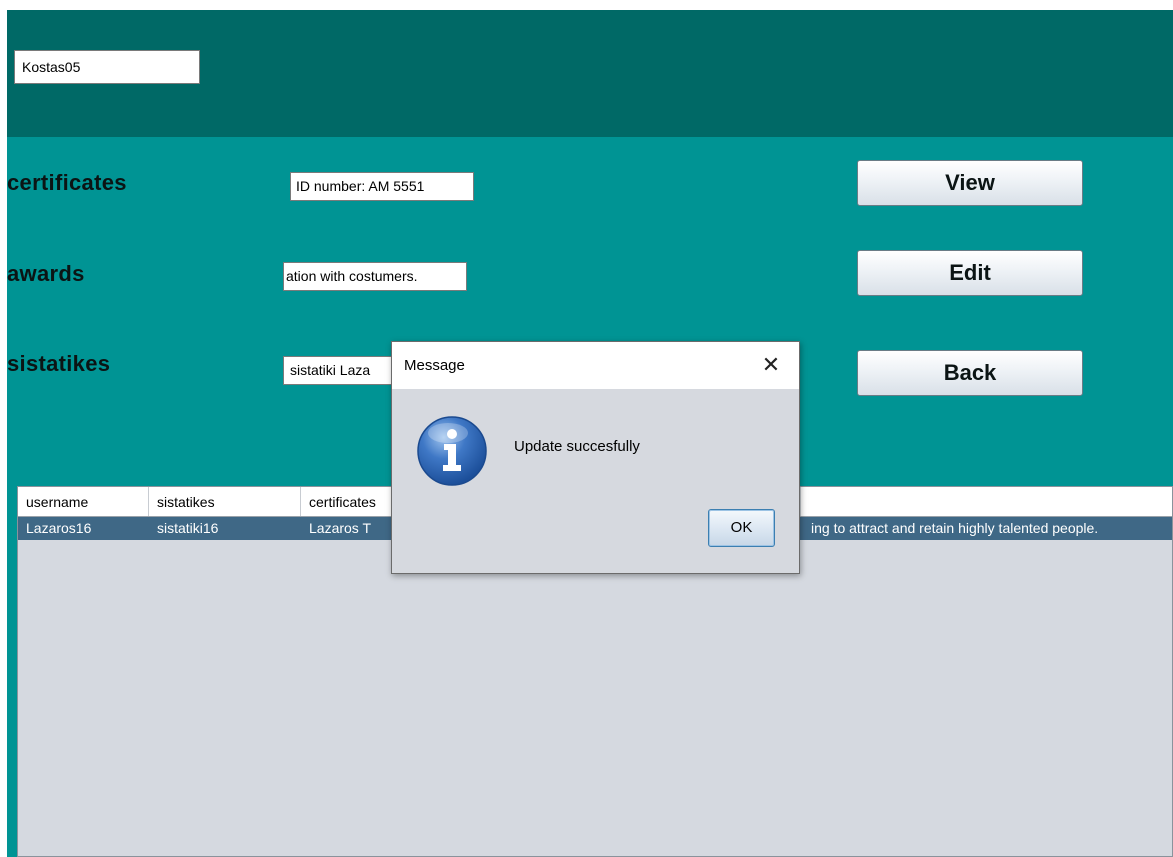 The image size is (1173, 857). I want to click on info-icon, so click(452, 451).